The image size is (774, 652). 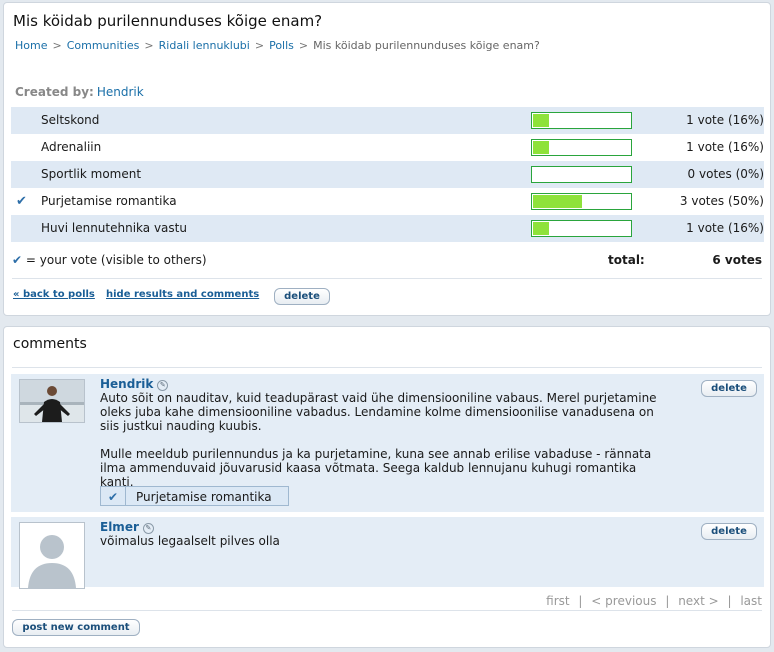 I want to click on poll-option-label: Huvi lennutehnika vastu, so click(x=114, y=228).